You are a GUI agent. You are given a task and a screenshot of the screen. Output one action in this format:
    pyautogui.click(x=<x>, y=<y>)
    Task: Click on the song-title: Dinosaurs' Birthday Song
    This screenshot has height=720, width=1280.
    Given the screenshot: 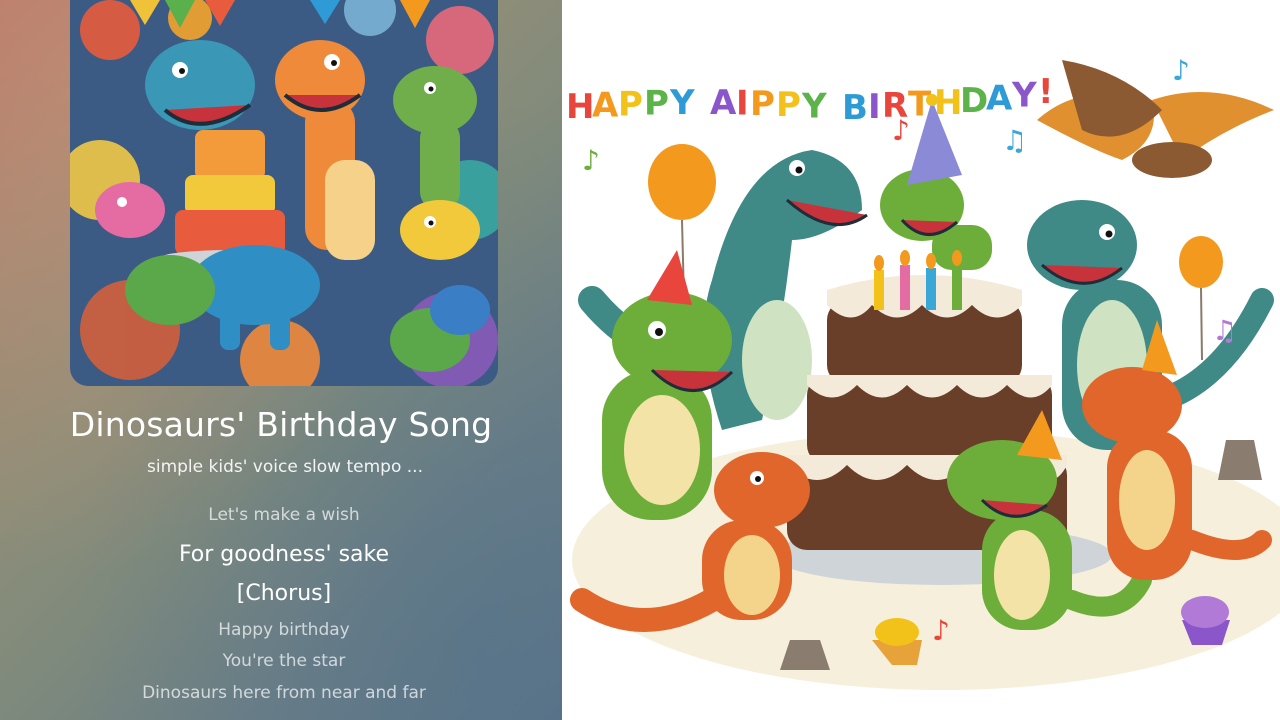 What is the action you would take?
    pyautogui.click(x=281, y=424)
    